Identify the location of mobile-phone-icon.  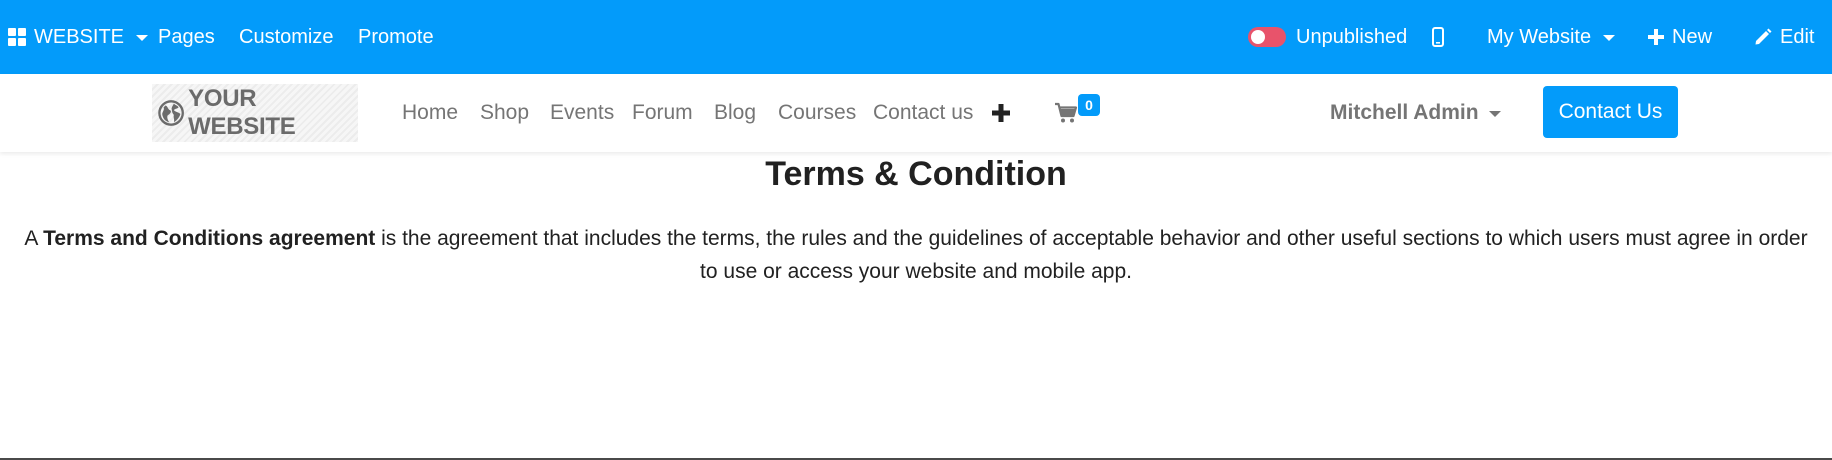
(1438, 37).